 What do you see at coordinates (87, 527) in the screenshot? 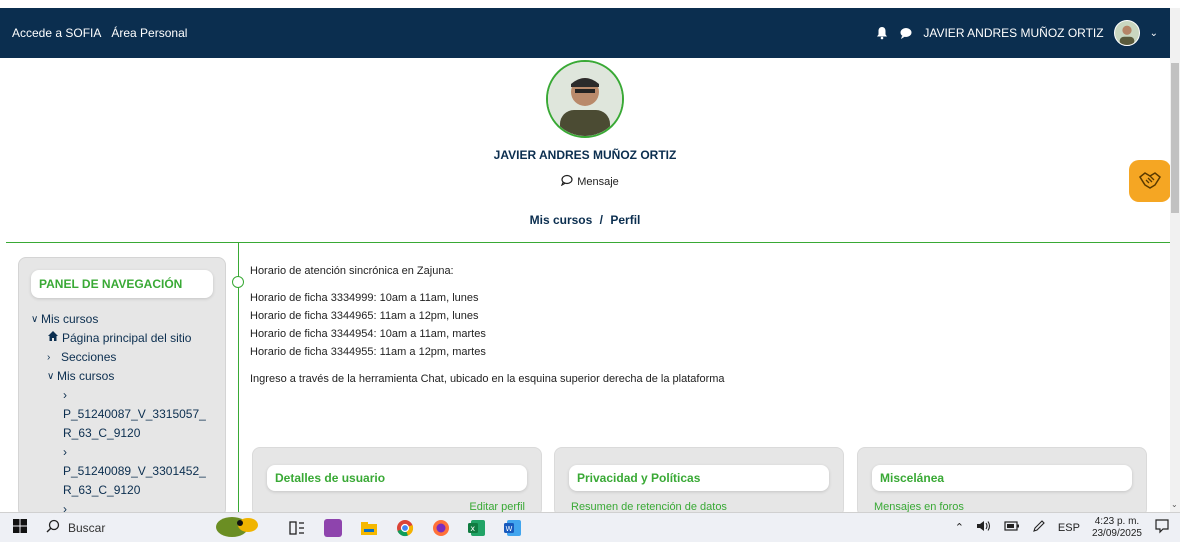
I see `search-label: Buscar` at bounding box center [87, 527].